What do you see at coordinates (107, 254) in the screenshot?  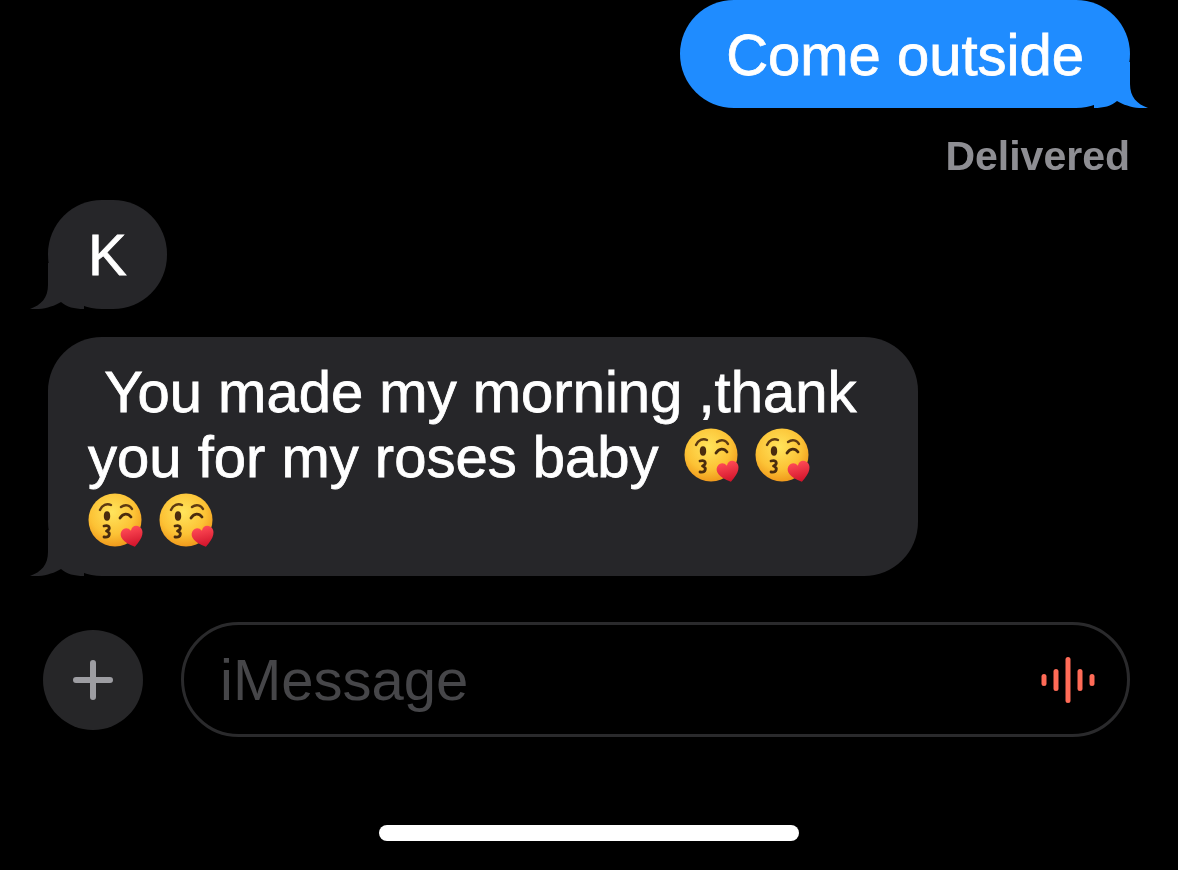 I see `message-text: K` at bounding box center [107, 254].